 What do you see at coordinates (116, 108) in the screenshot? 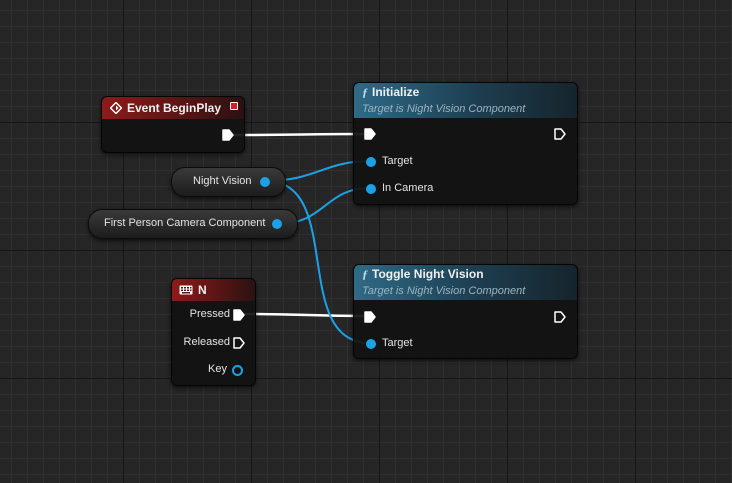
I see `event-diamond-icon` at bounding box center [116, 108].